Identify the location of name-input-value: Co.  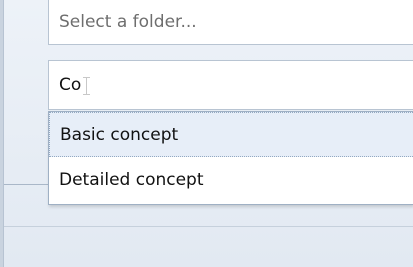
(70, 84).